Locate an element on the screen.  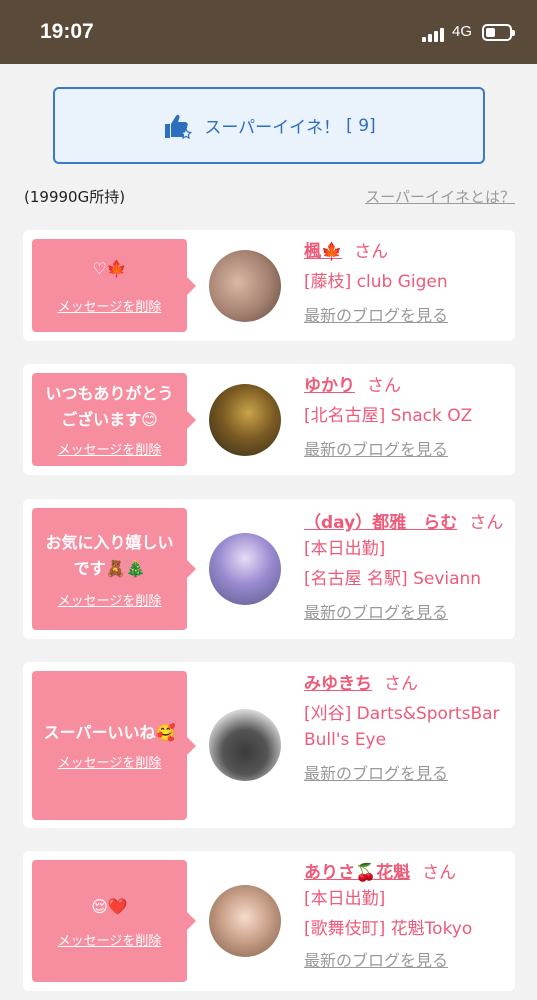
message-bubble: ♡🍁 メッセージを削除 is located at coordinates (114, 285).